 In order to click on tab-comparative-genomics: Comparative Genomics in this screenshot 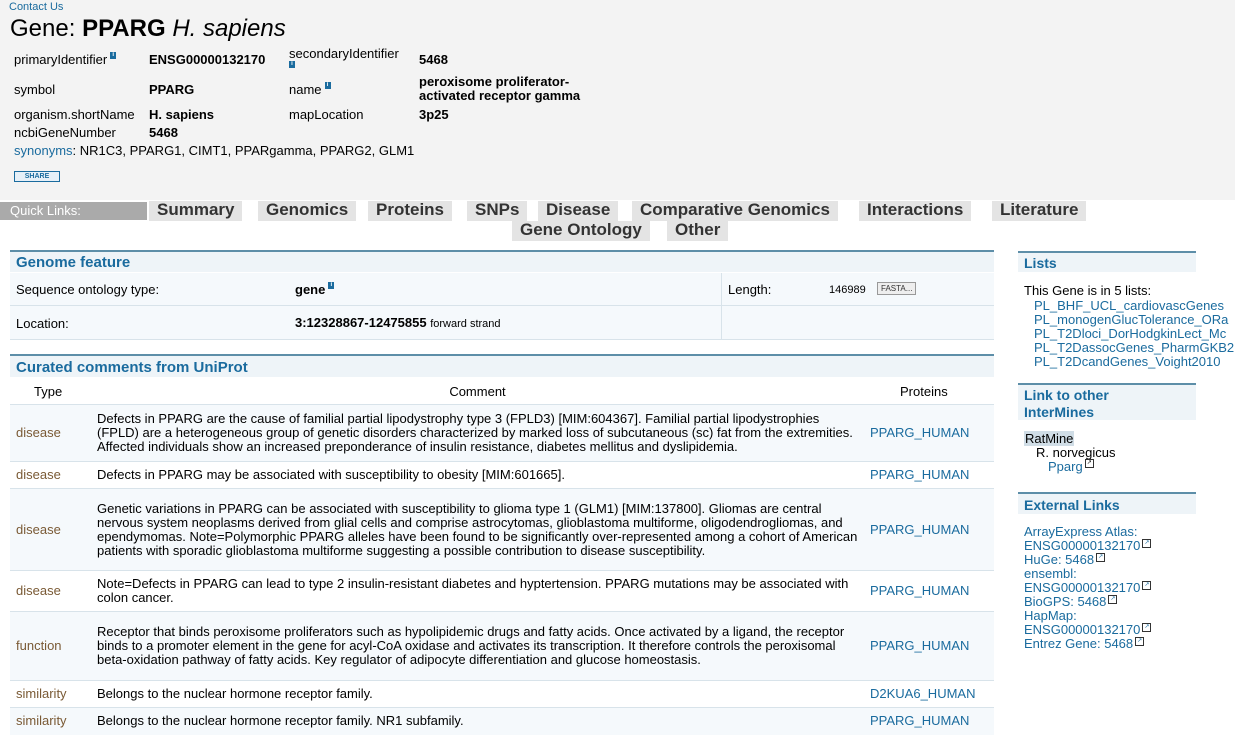, I will do `click(736, 211)`.